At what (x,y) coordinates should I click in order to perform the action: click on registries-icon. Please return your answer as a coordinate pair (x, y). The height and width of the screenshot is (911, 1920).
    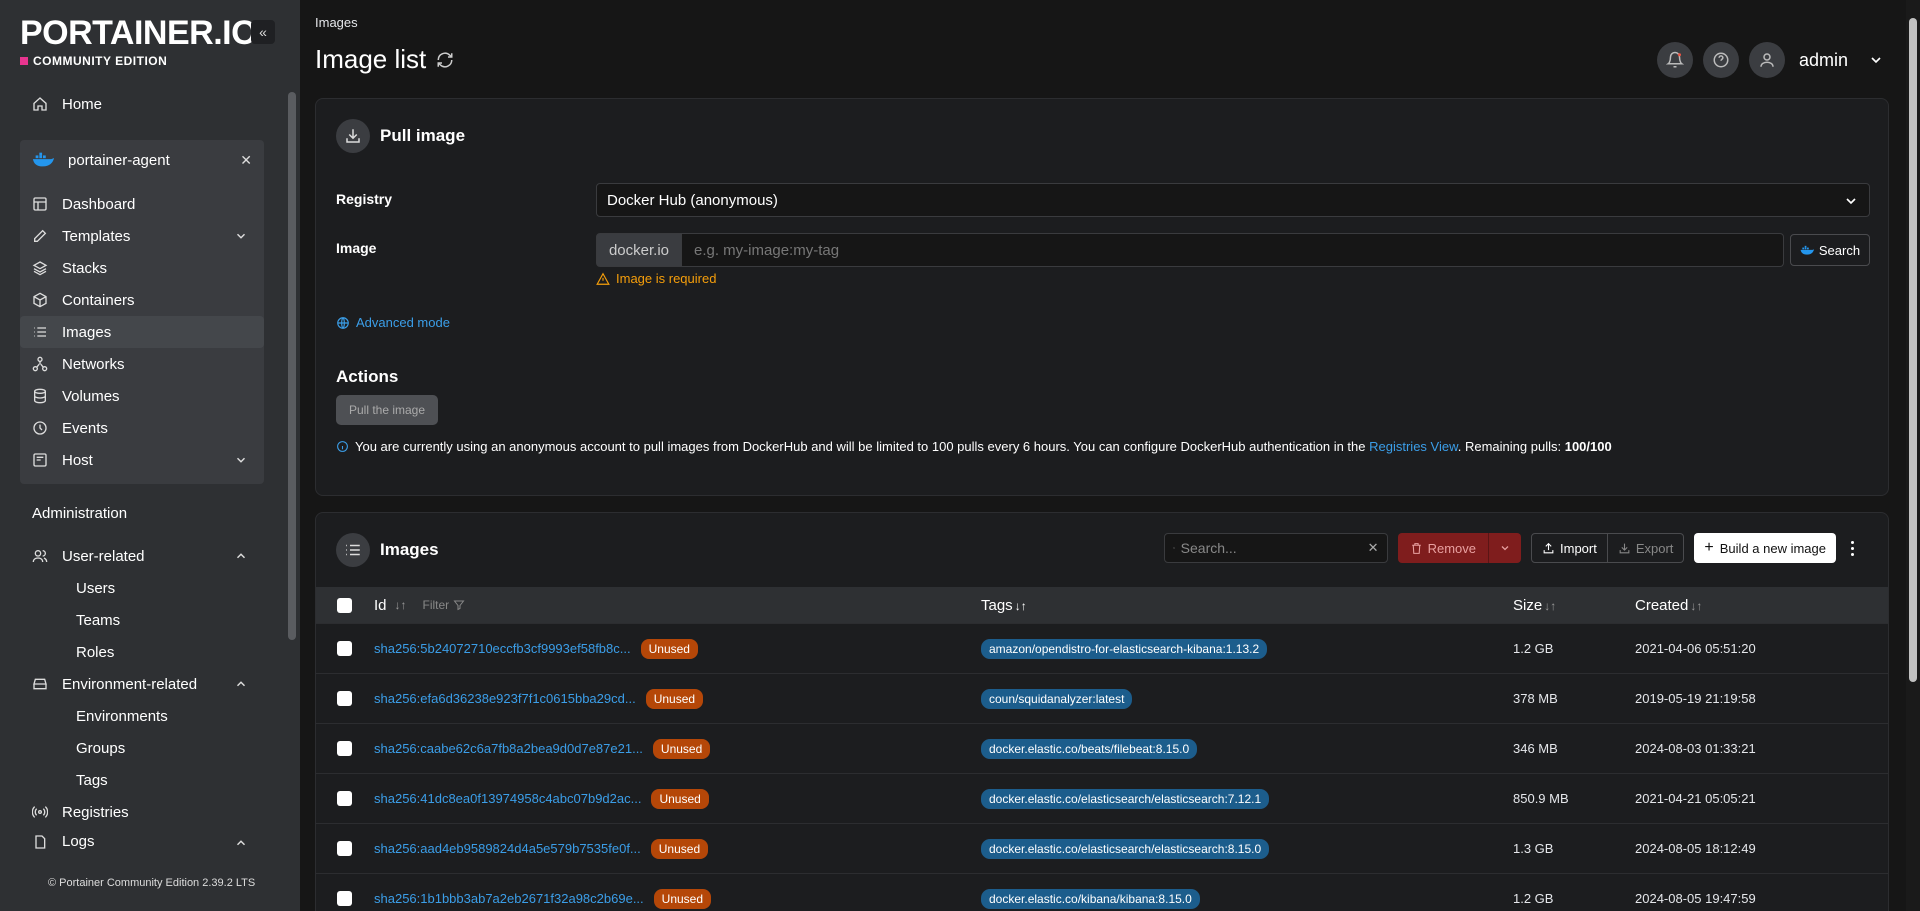
    Looking at the image, I should click on (40, 812).